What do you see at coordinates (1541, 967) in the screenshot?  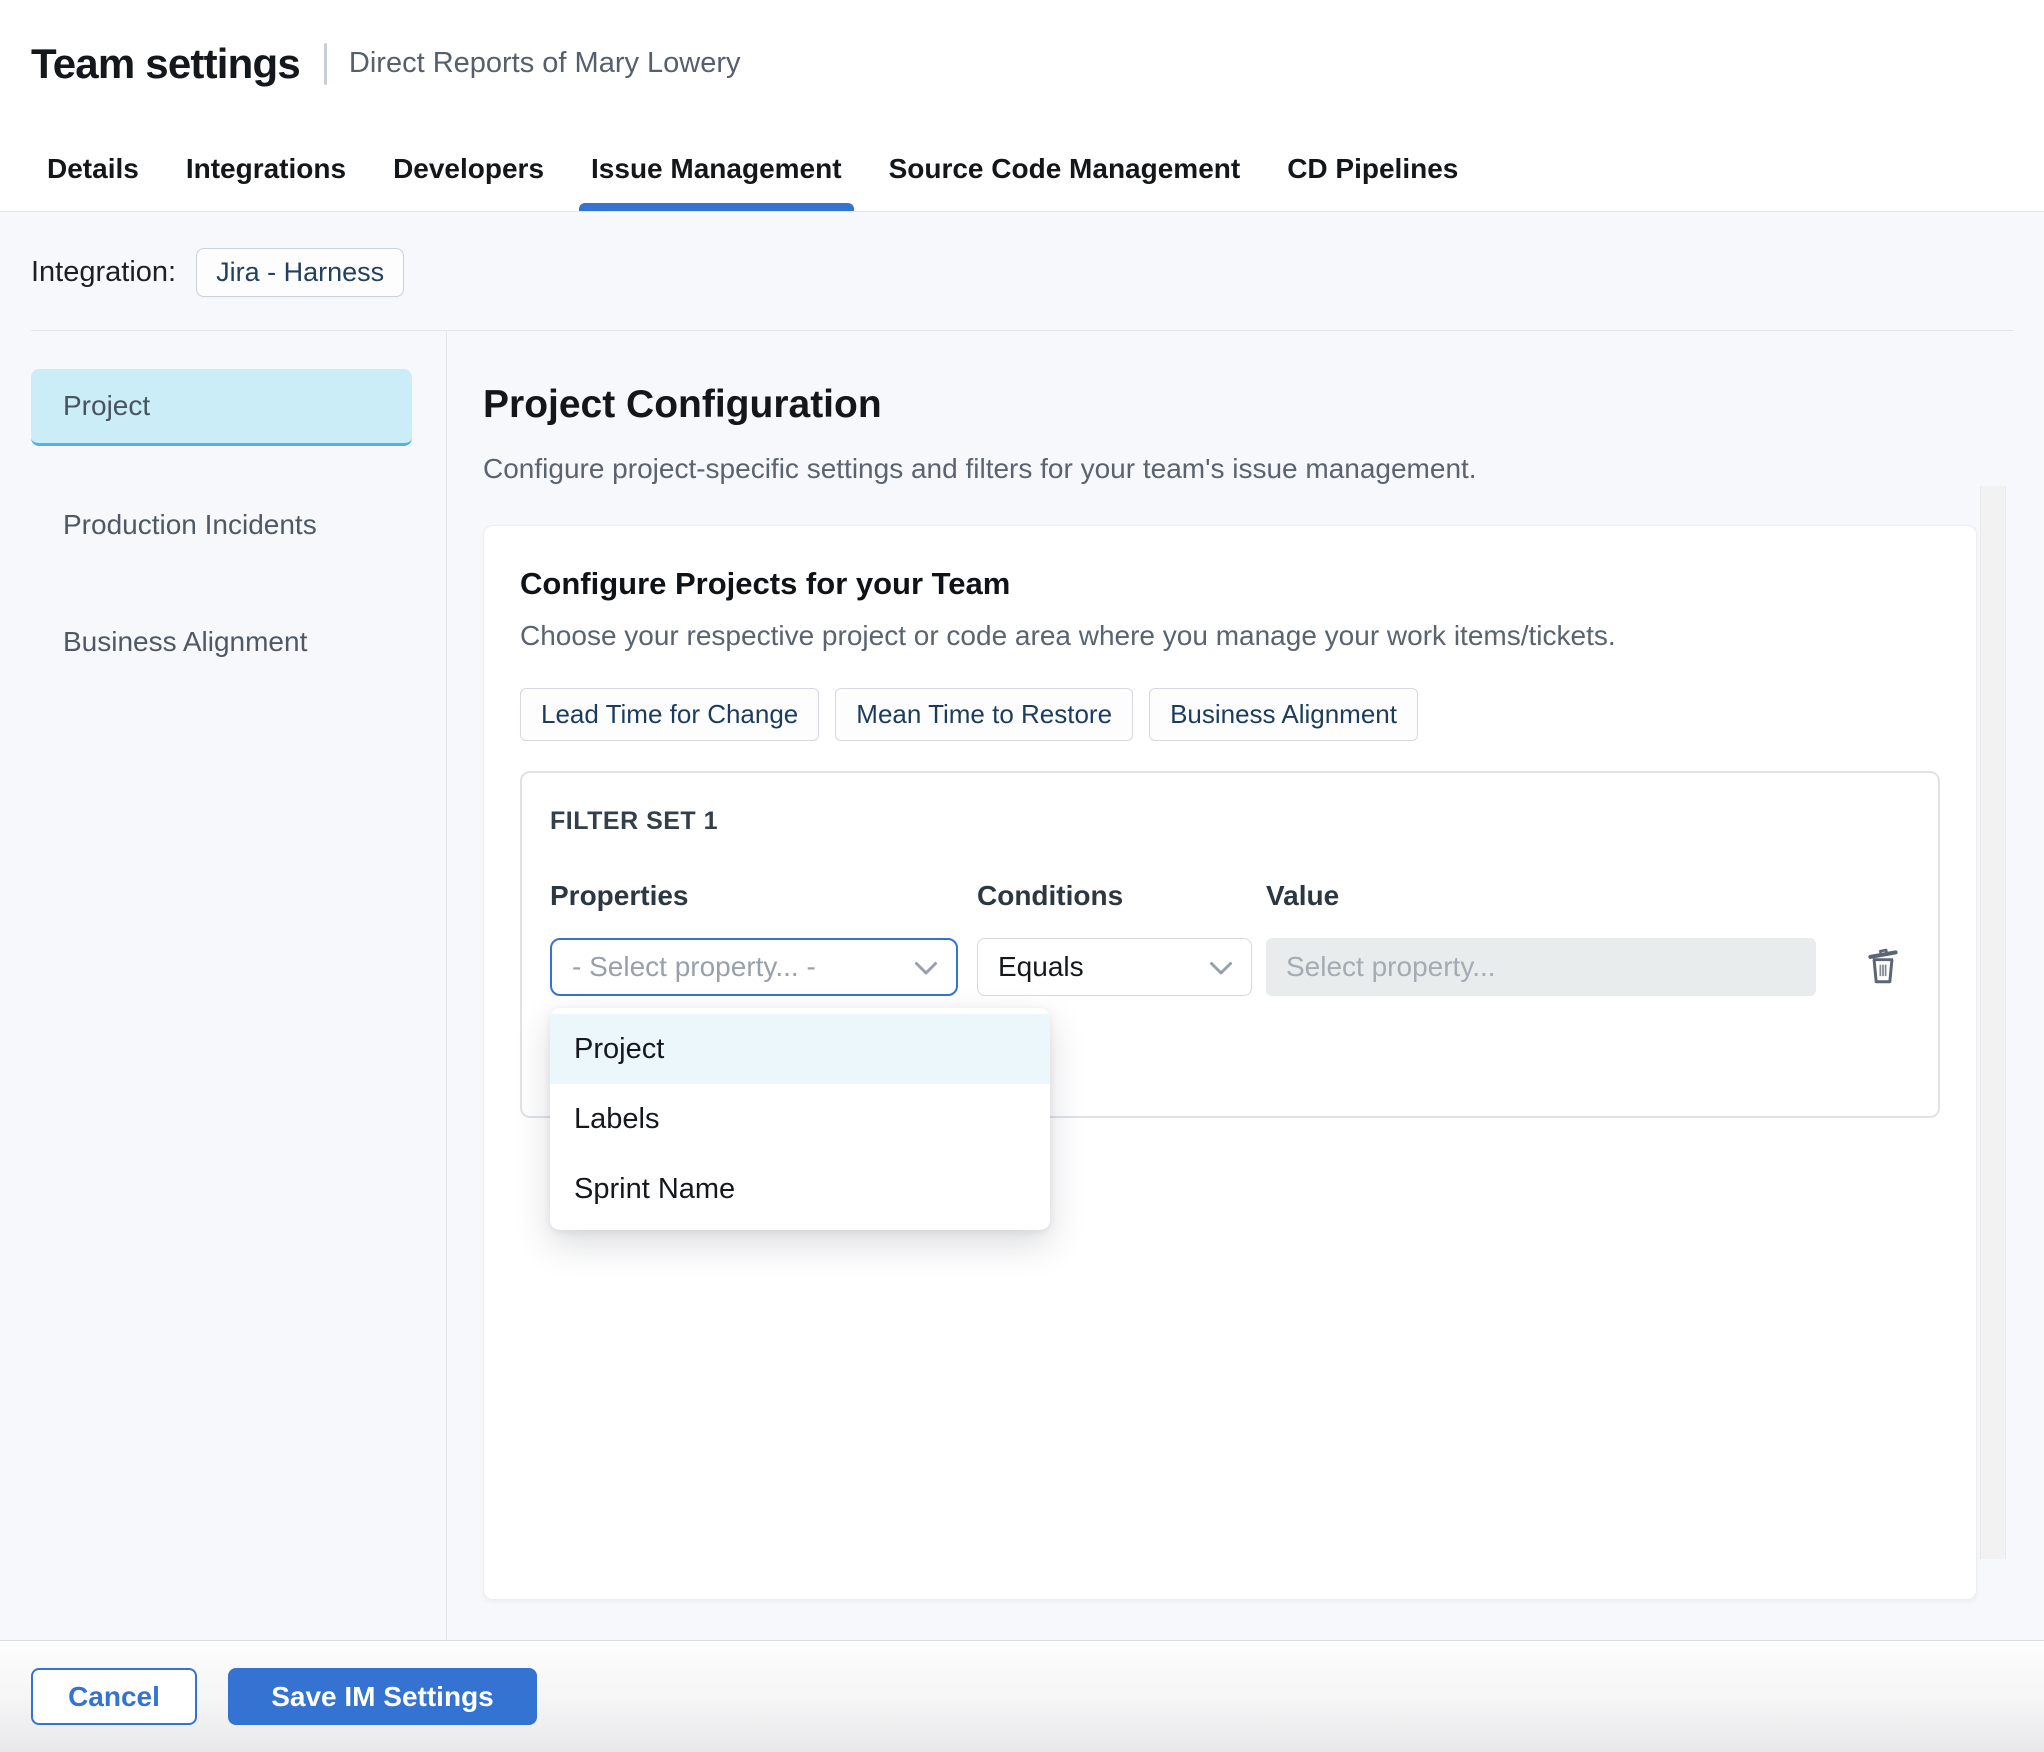 I see `value-input` at bounding box center [1541, 967].